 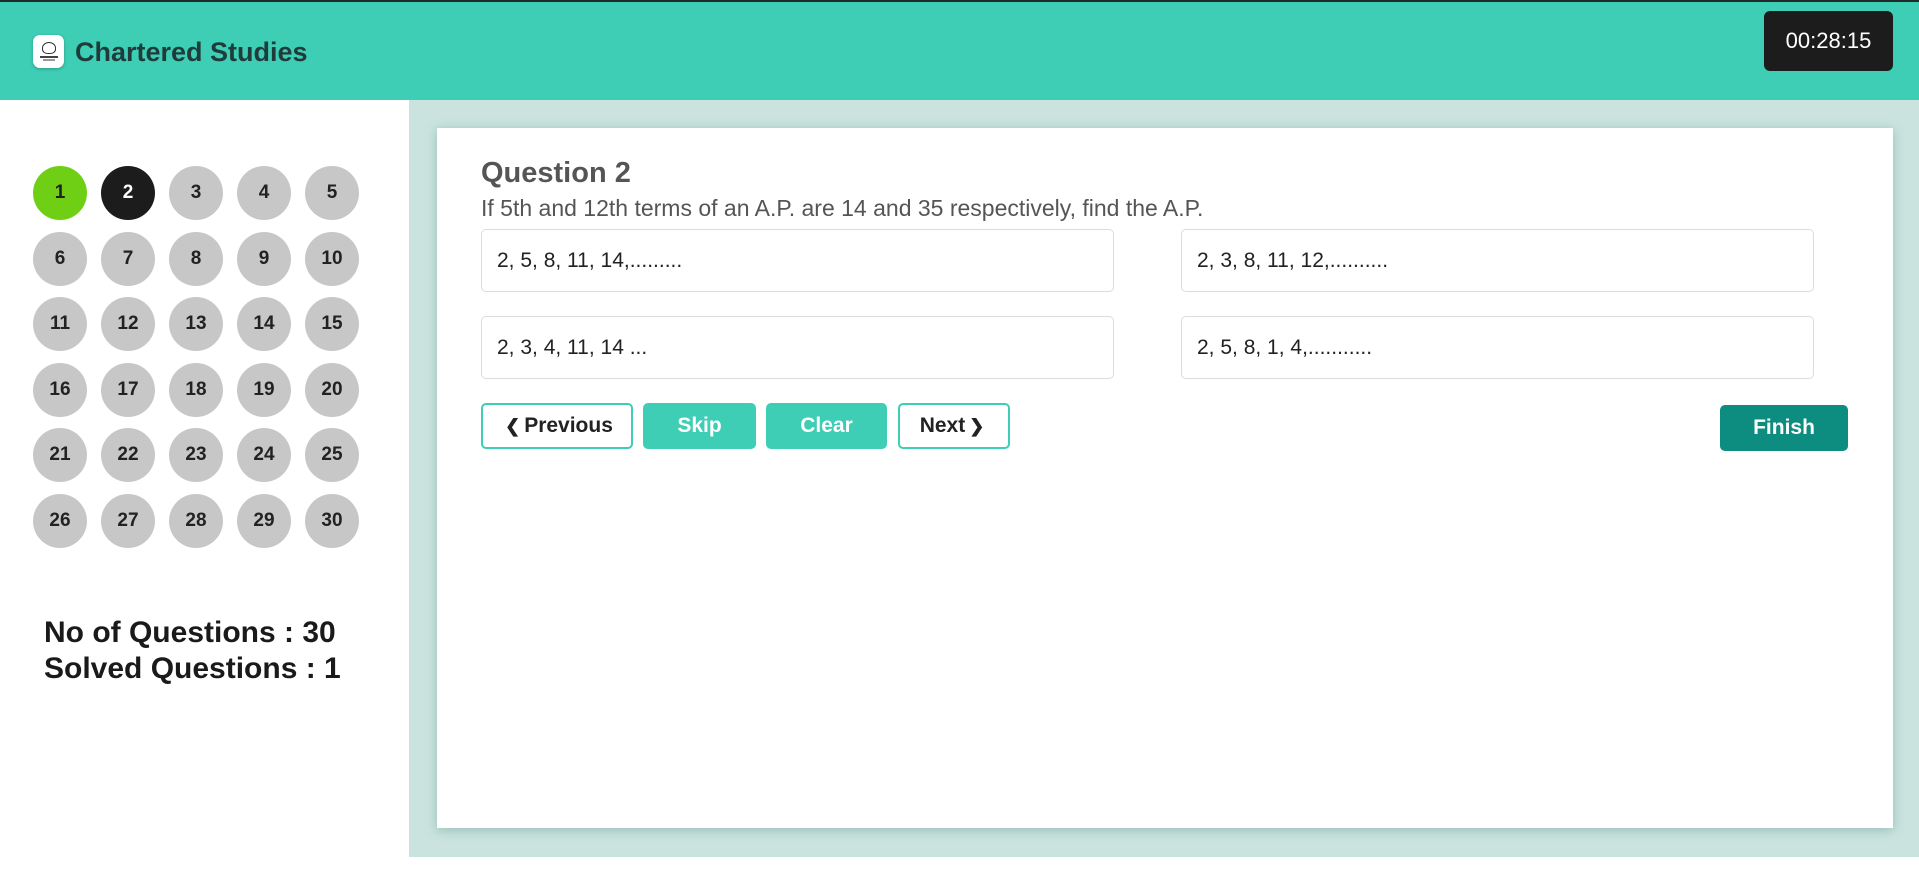 I want to click on question-number-button: 23, so click(x=196, y=455).